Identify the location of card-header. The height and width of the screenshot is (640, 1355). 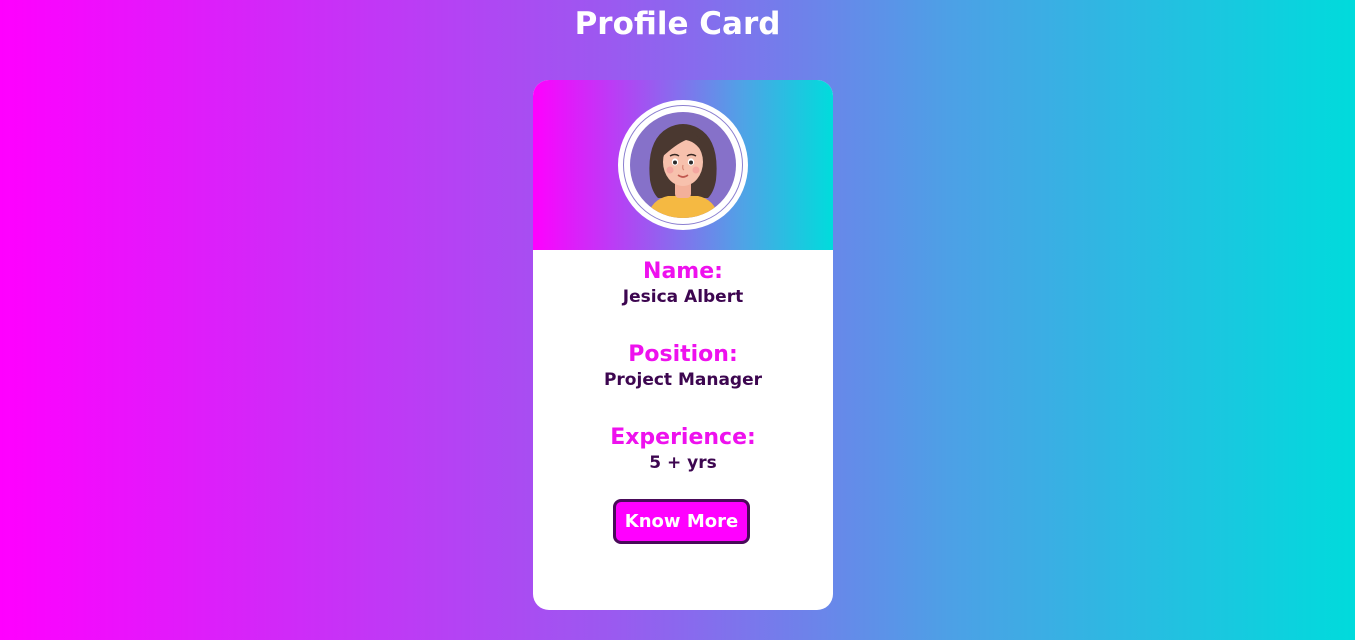
(683, 165).